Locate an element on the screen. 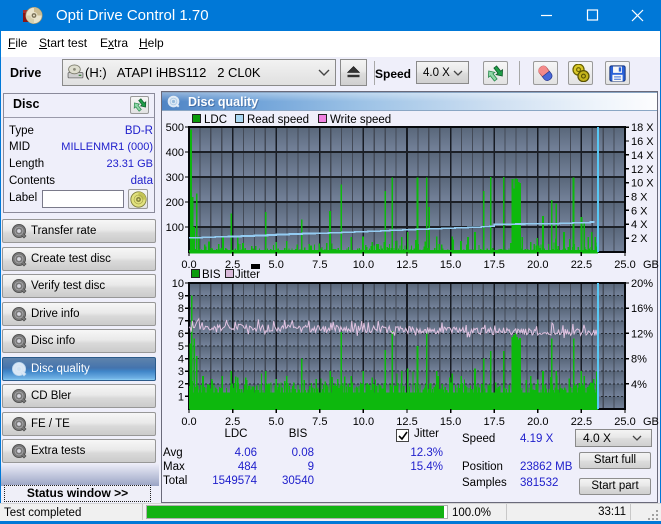  svg-text: 400 is located at coordinates (175, 153).